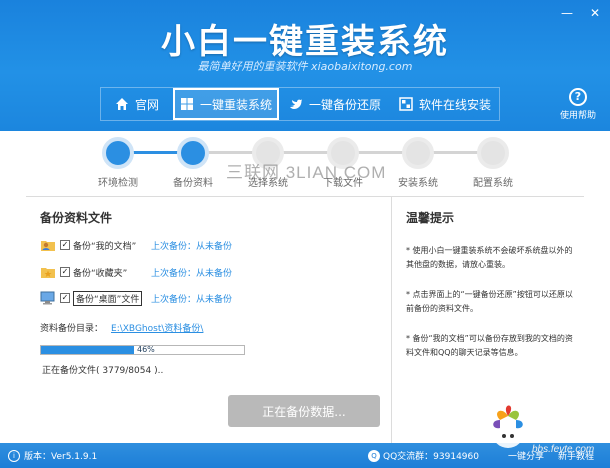 The width and height of the screenshot is (610, 468). I want to click on backup-directory-row: 资料备份目录： E:\XBGhost\资料备份\, so click(121, 327).